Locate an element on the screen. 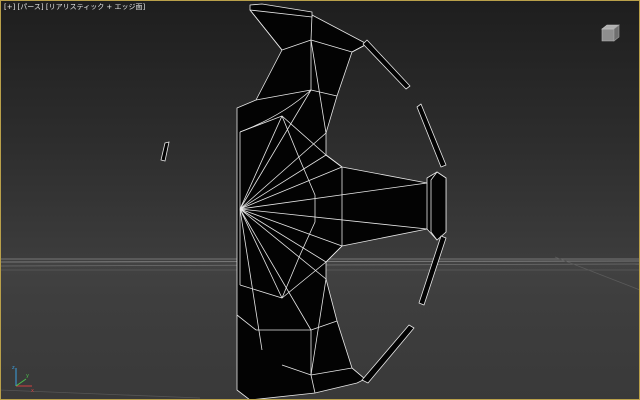 The image size is (640, 400). rim-segment-upper-right is located at coordinates (431, 135).